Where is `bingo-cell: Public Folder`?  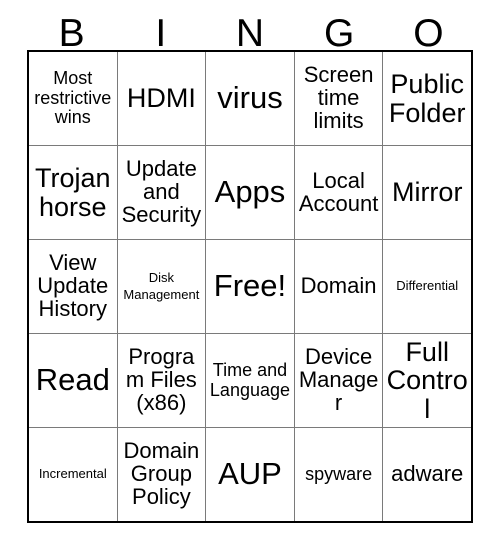
bingo-cell: Public Folder is located at coordinates (428, 98).